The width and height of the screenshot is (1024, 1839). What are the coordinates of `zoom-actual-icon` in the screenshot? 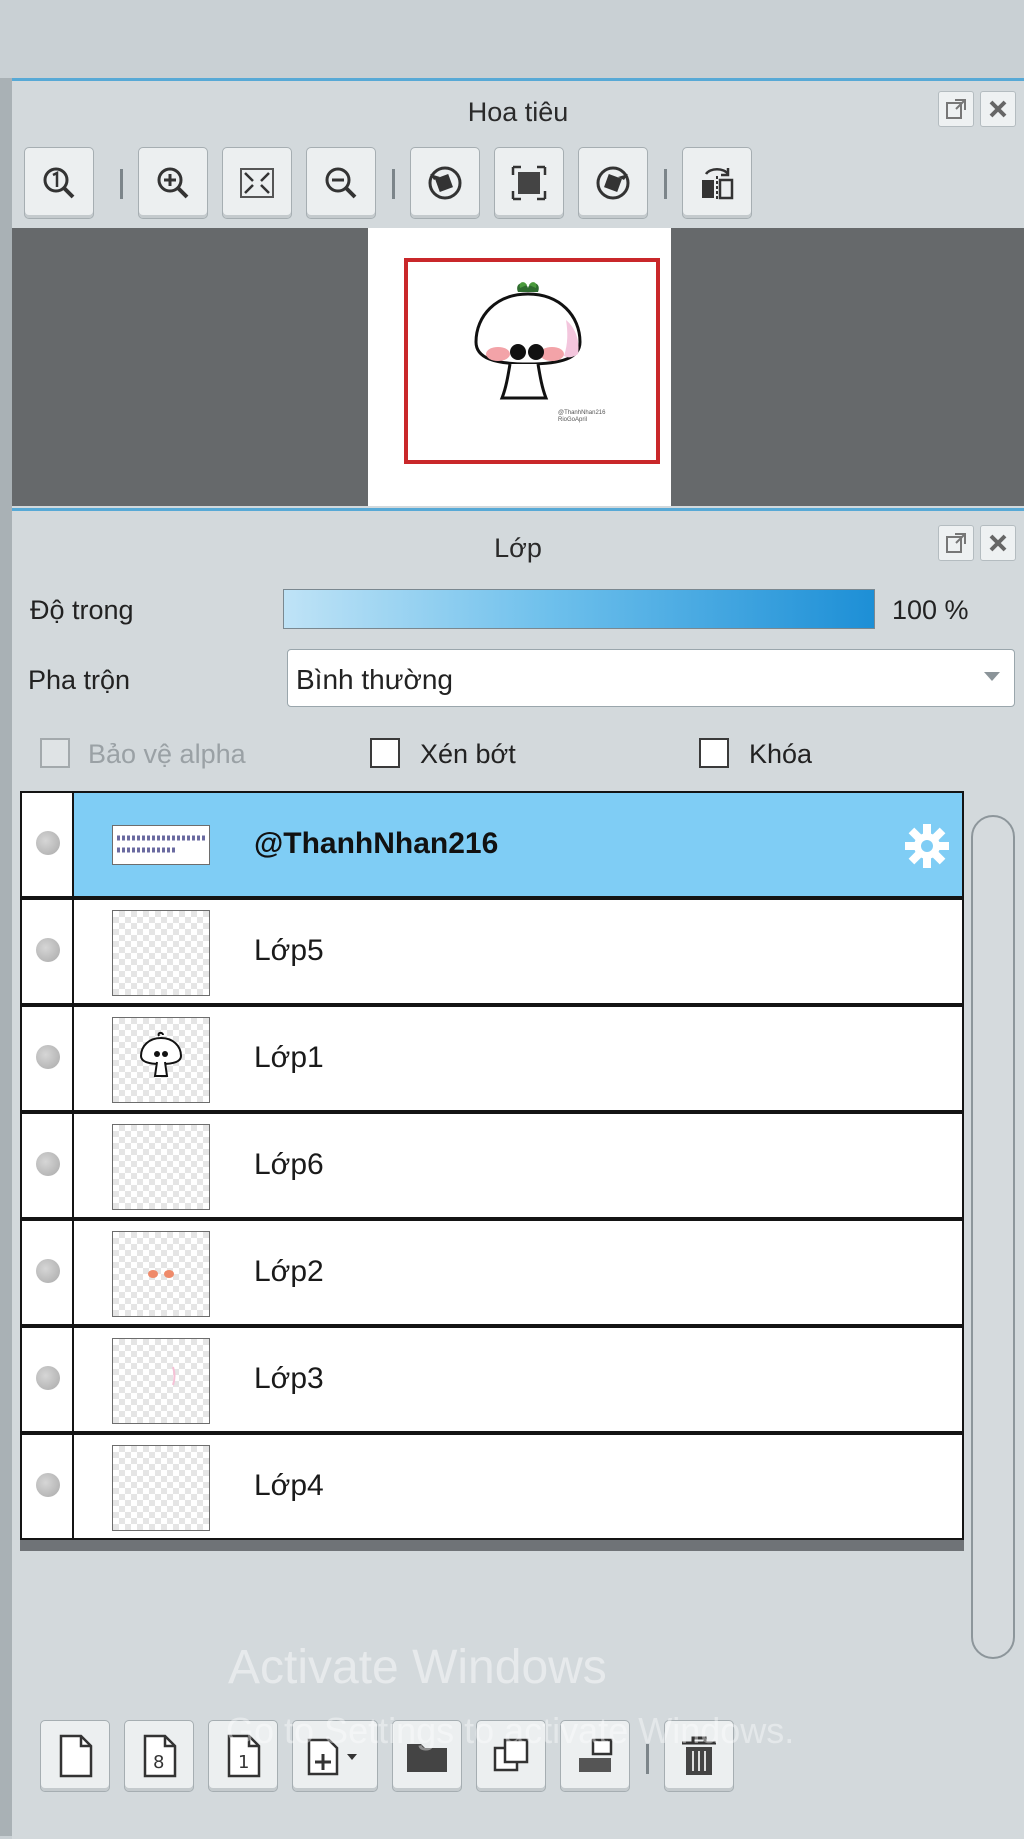 It's located at (59, 183).